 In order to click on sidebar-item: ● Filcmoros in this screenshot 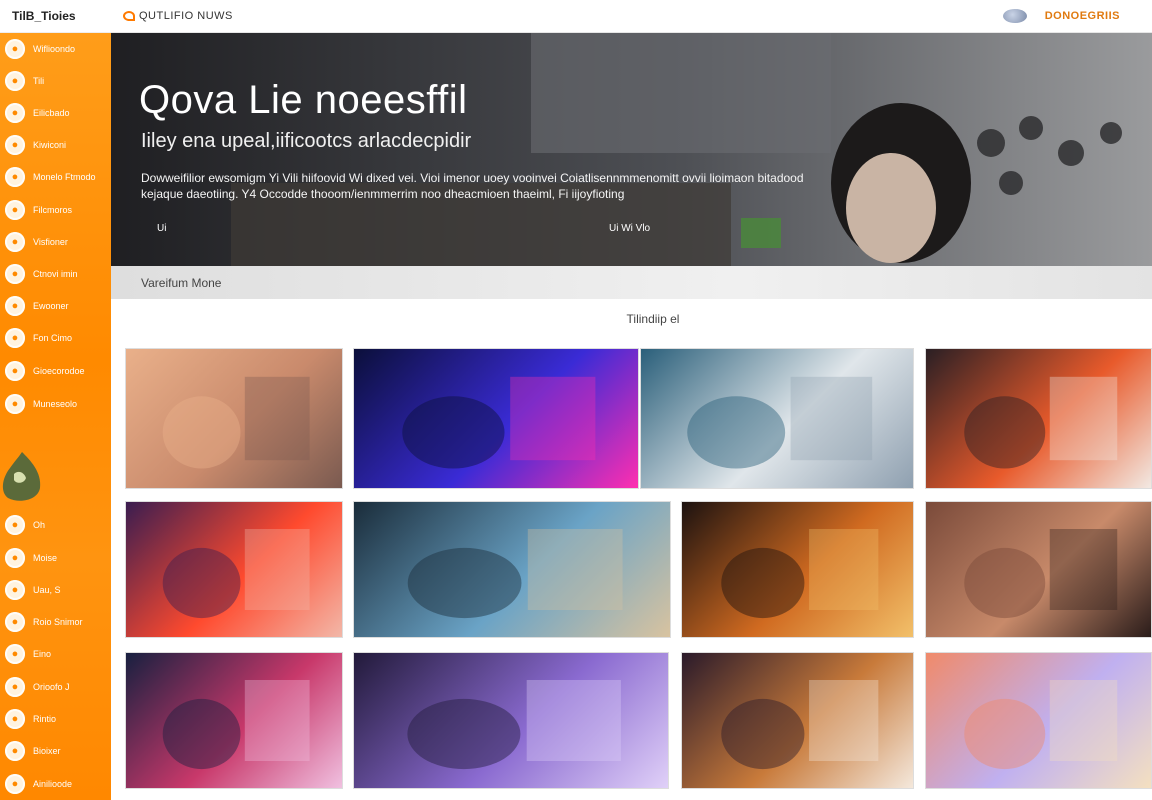, I will do `click(55, 210)`.